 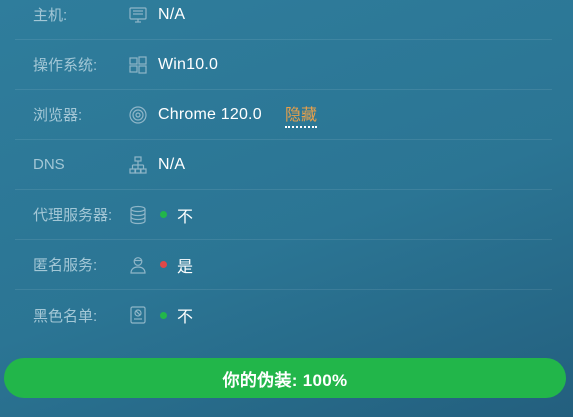 What do you see at coordinates (185, 267) in the screenshot?
I see `anonymous-value: 是` at bounding box center [185, 267].